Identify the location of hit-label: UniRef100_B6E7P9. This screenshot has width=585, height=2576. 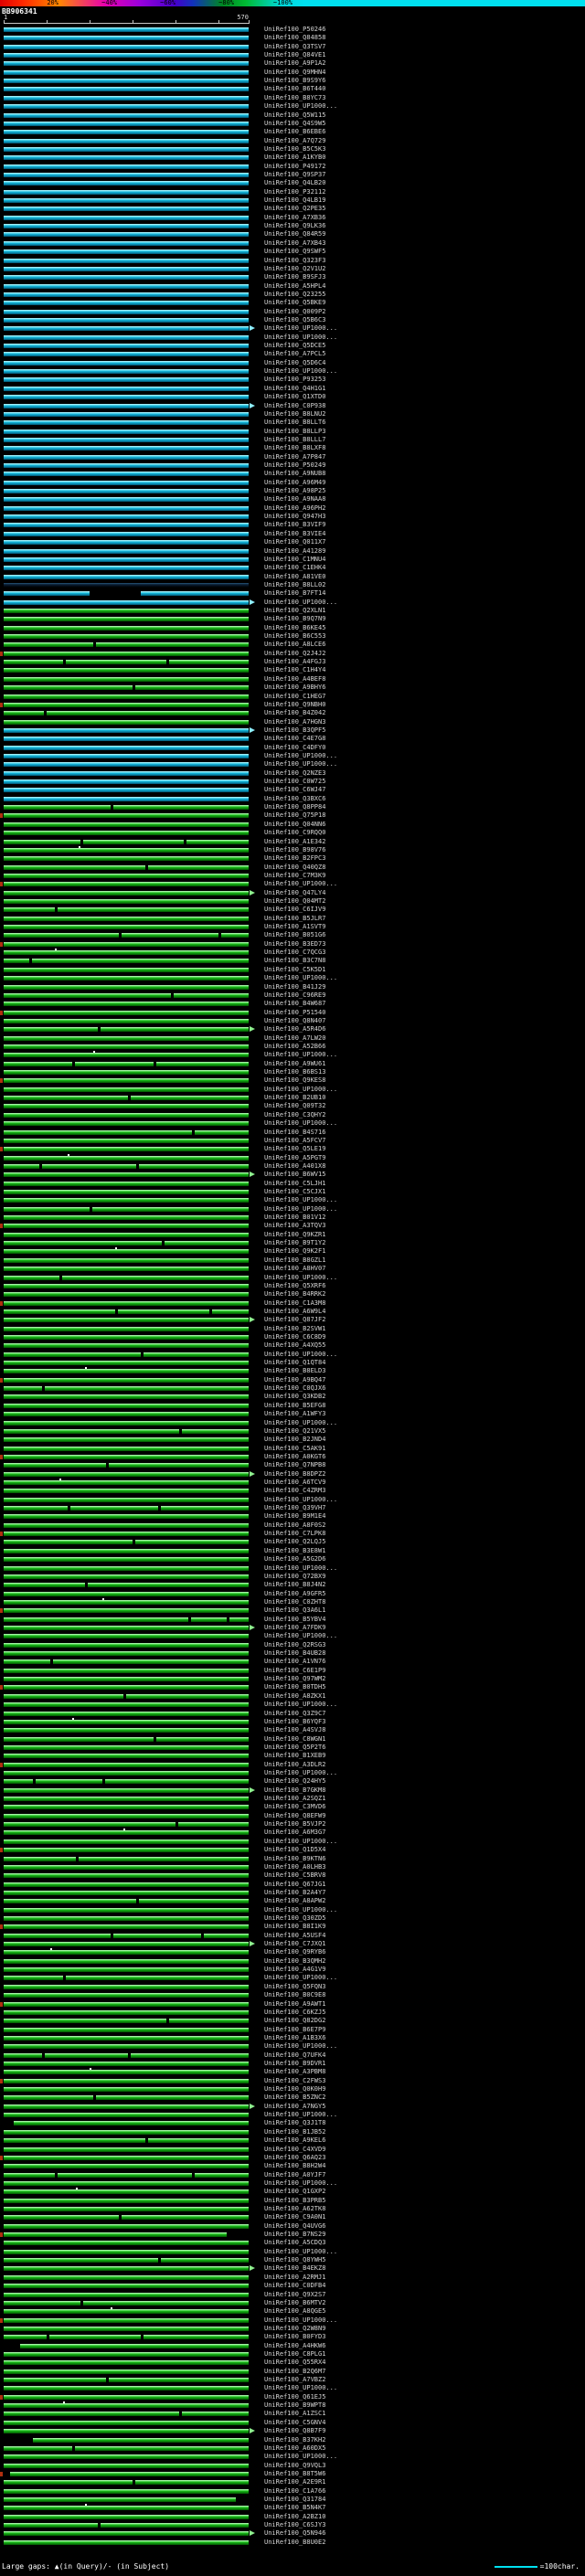
(295, 2030).